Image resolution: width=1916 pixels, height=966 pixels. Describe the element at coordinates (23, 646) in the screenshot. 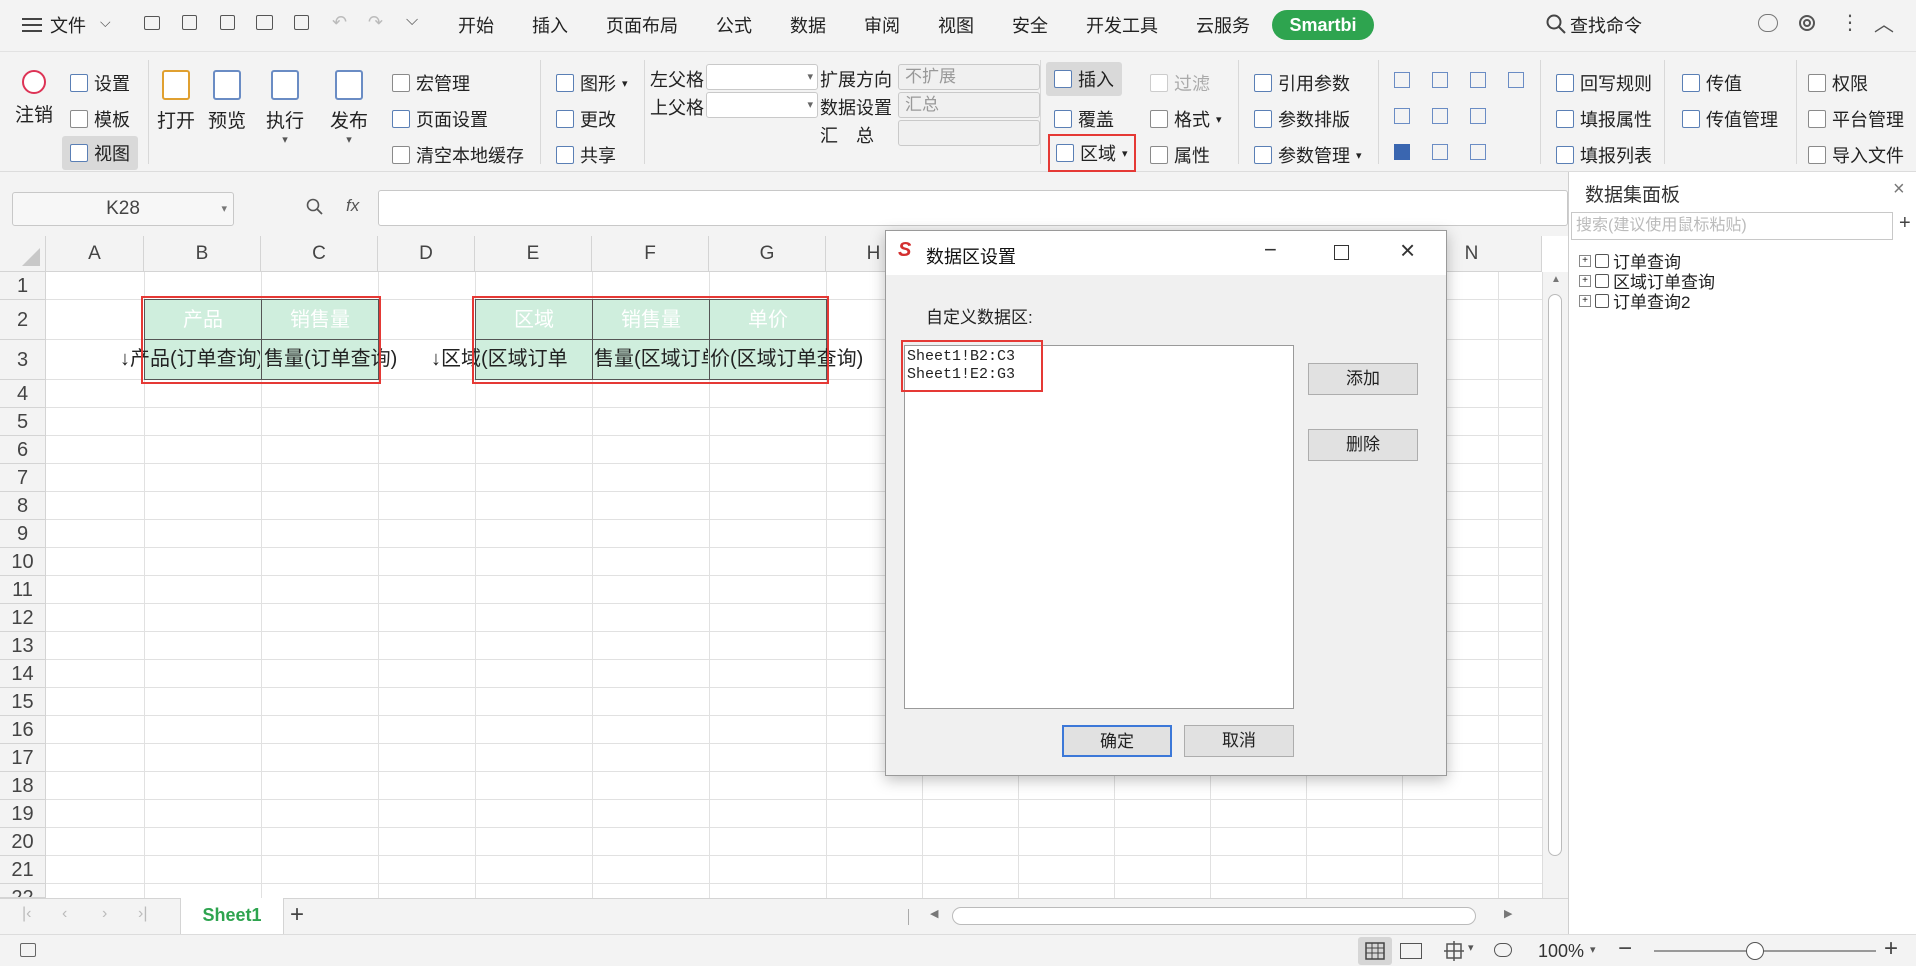

I see `row-header-13: 13` at that location.